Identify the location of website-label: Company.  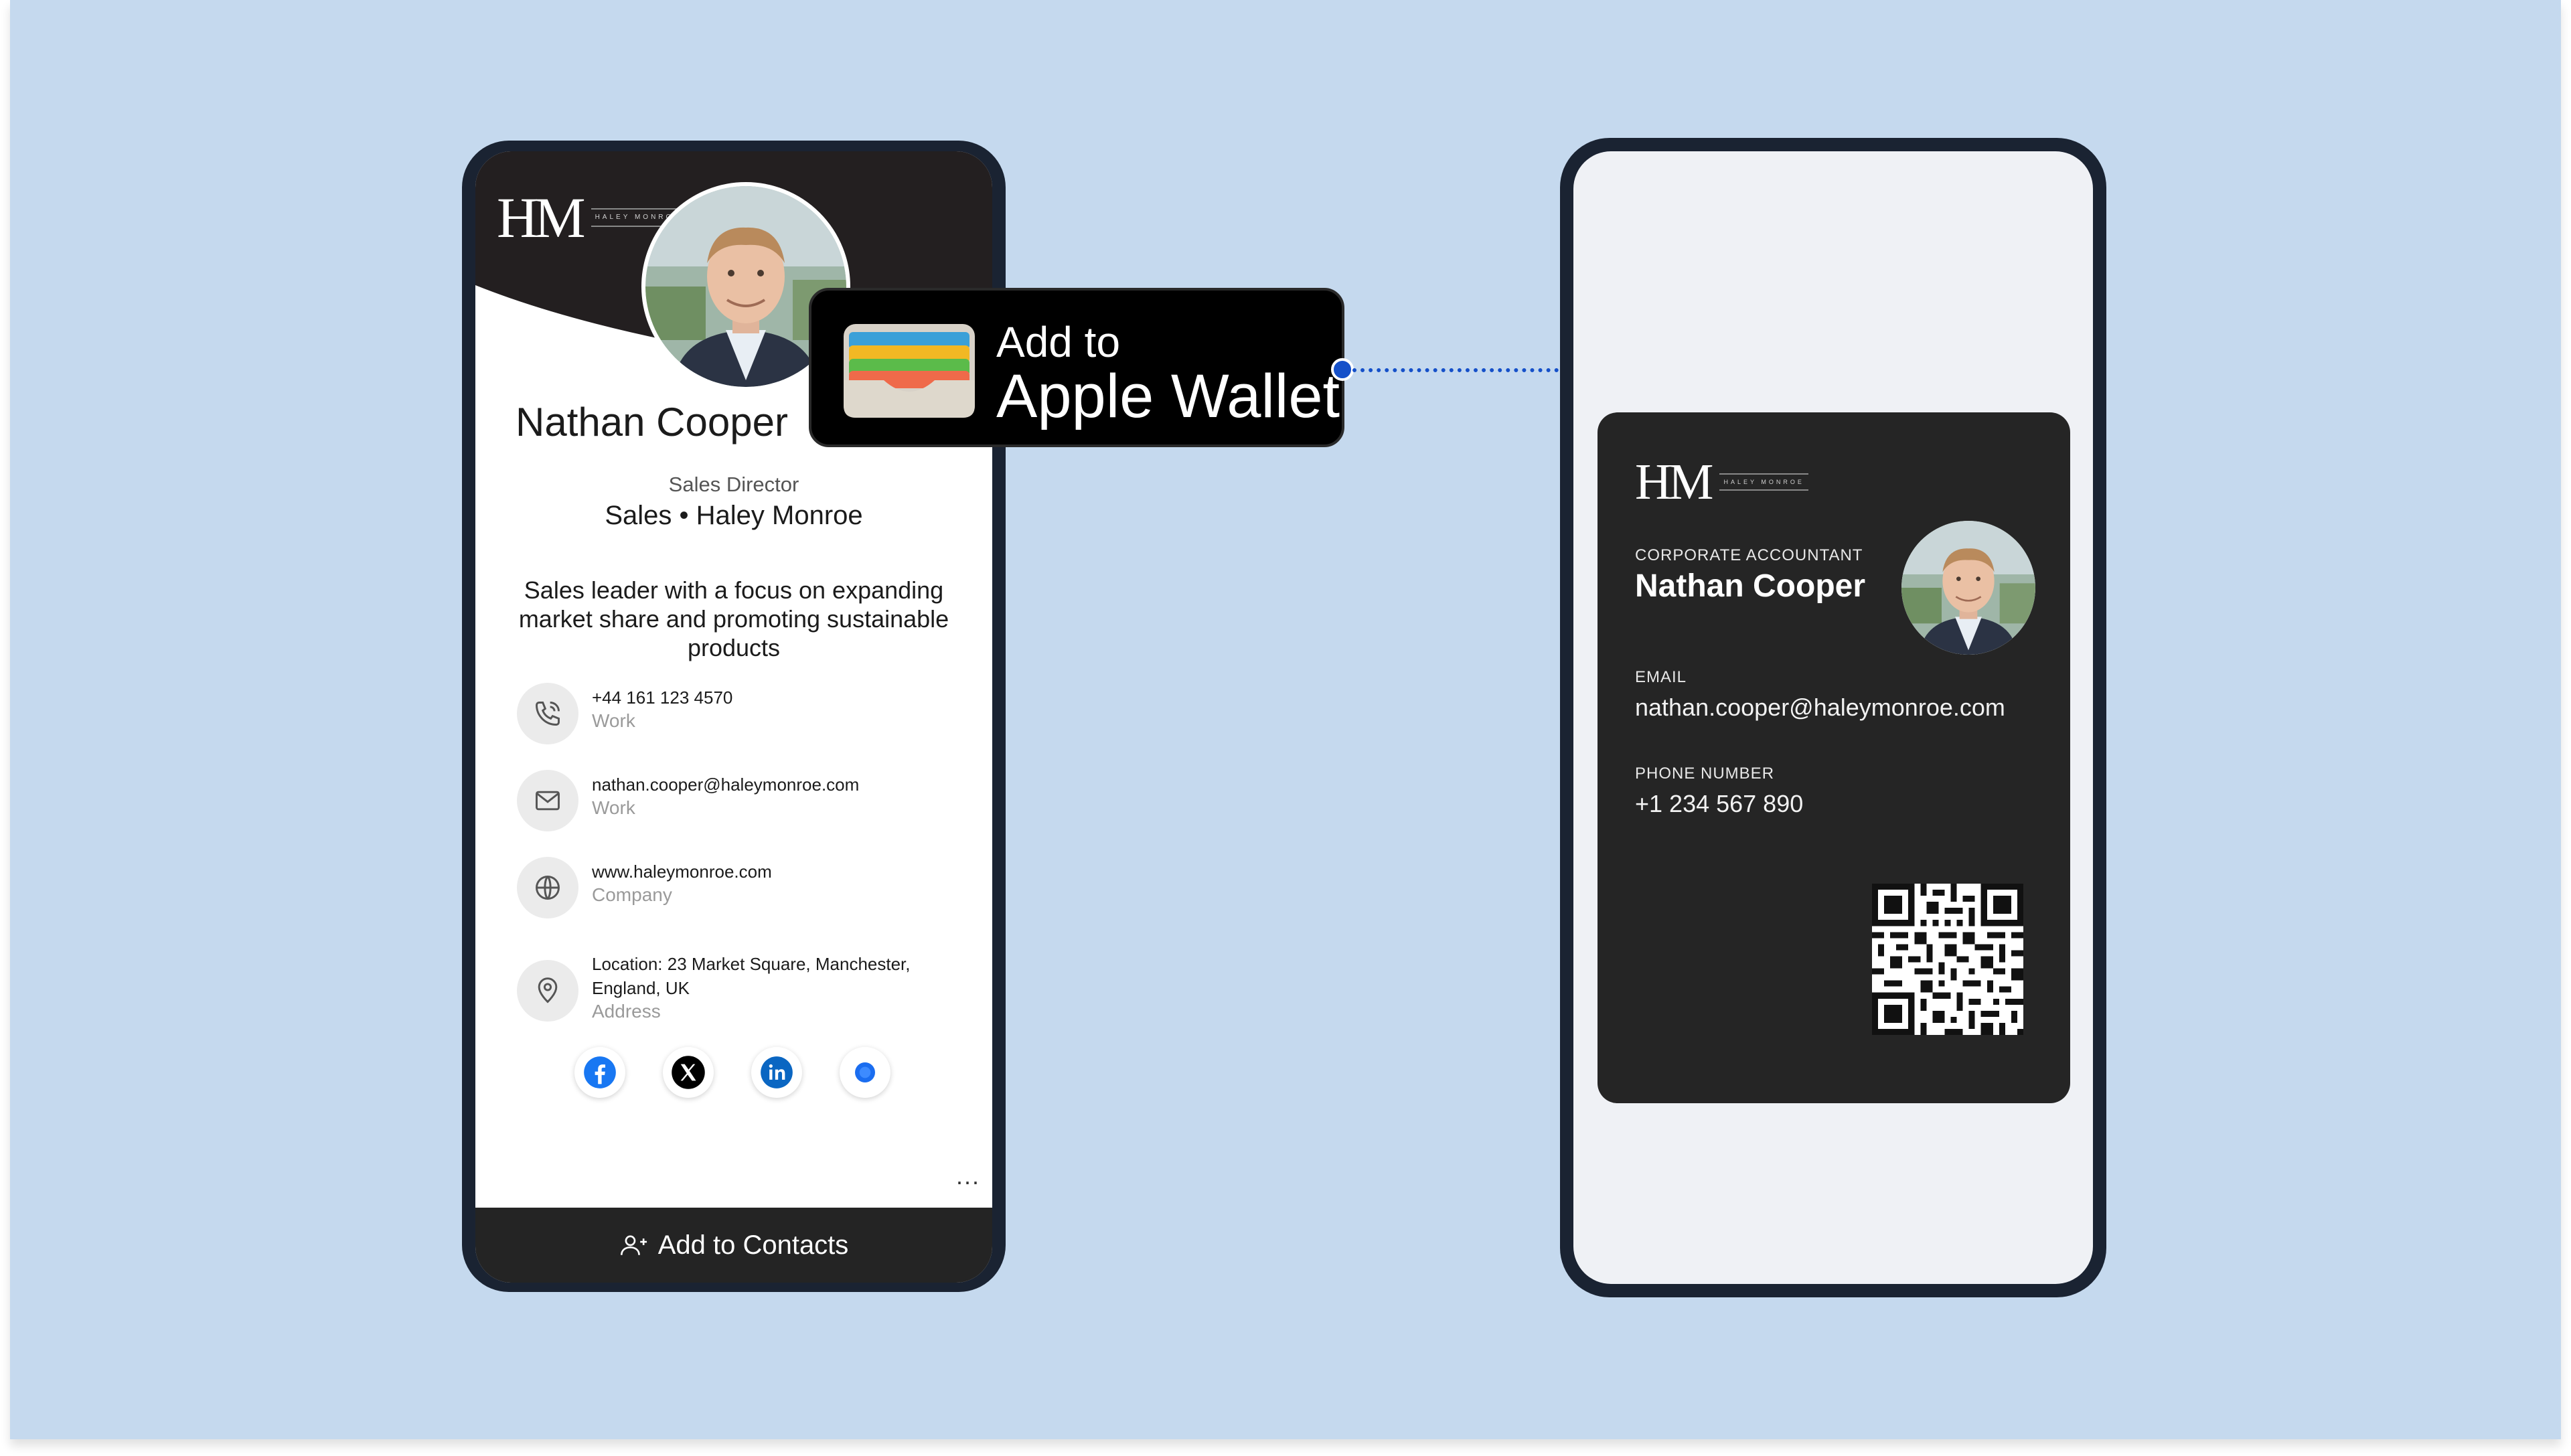
(632, 894).